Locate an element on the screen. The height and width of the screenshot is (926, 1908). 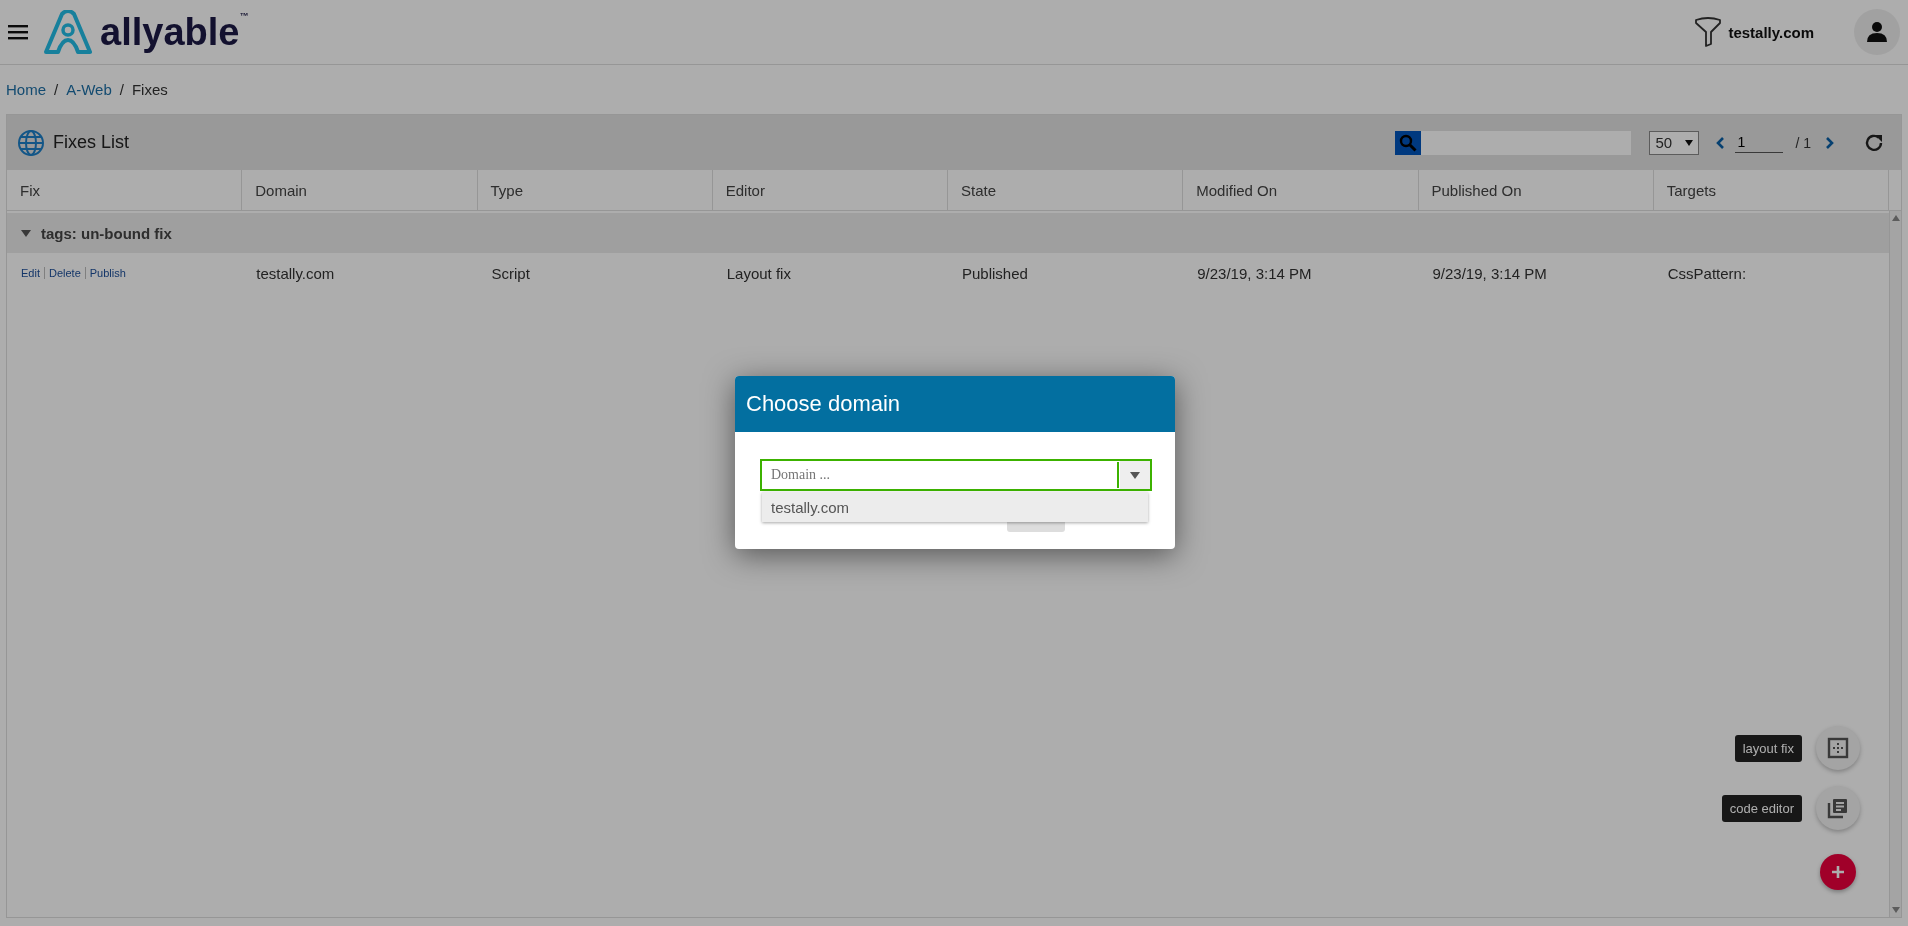
breadcrumb-link: Home is located at coordinates (26, 89).